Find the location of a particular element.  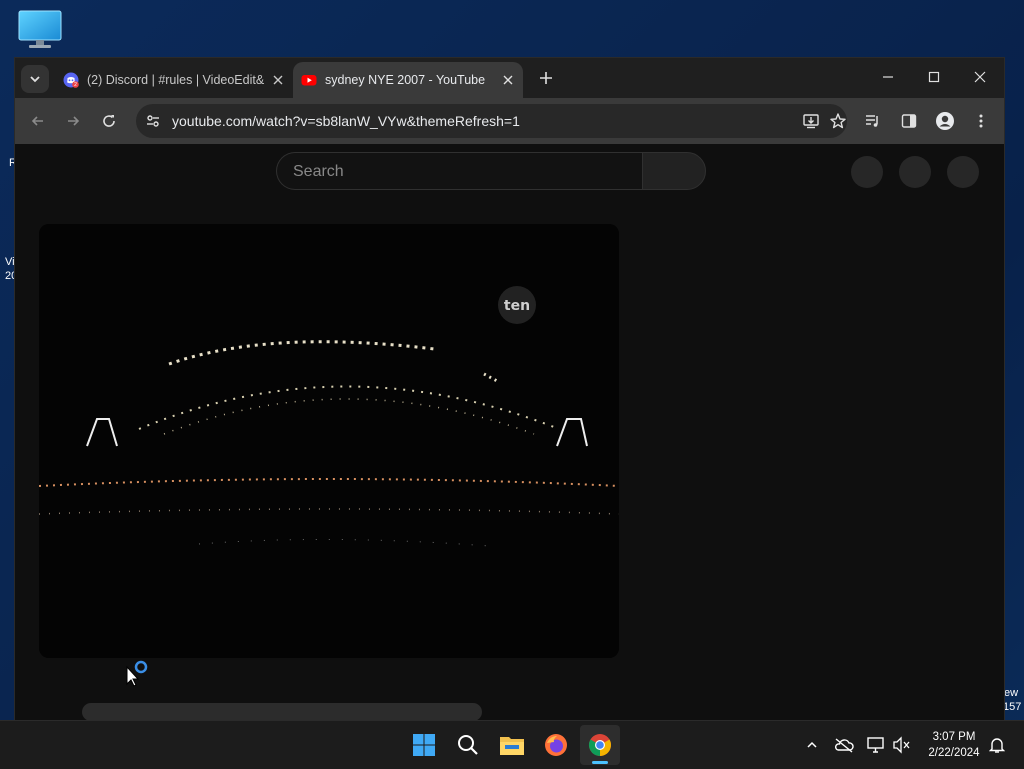

busy-cursor-icon is located at coordinates (137, 673).